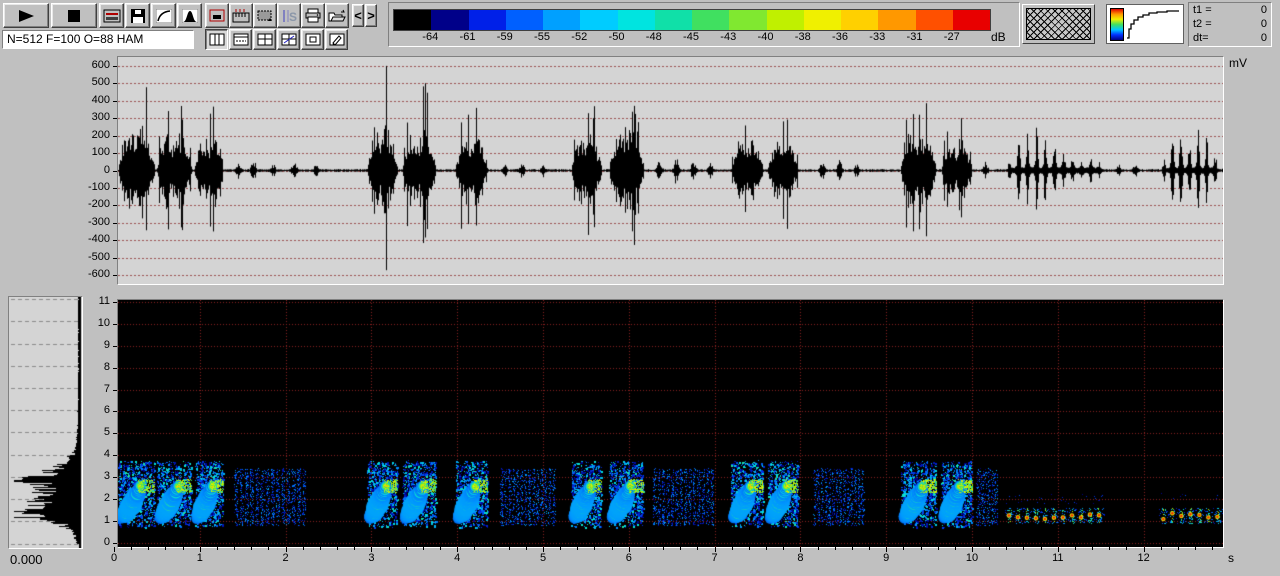 The width and height of the screenshot is (1280, 576). I want to click on time-axis-tick-label: 4, so click(457, 558).